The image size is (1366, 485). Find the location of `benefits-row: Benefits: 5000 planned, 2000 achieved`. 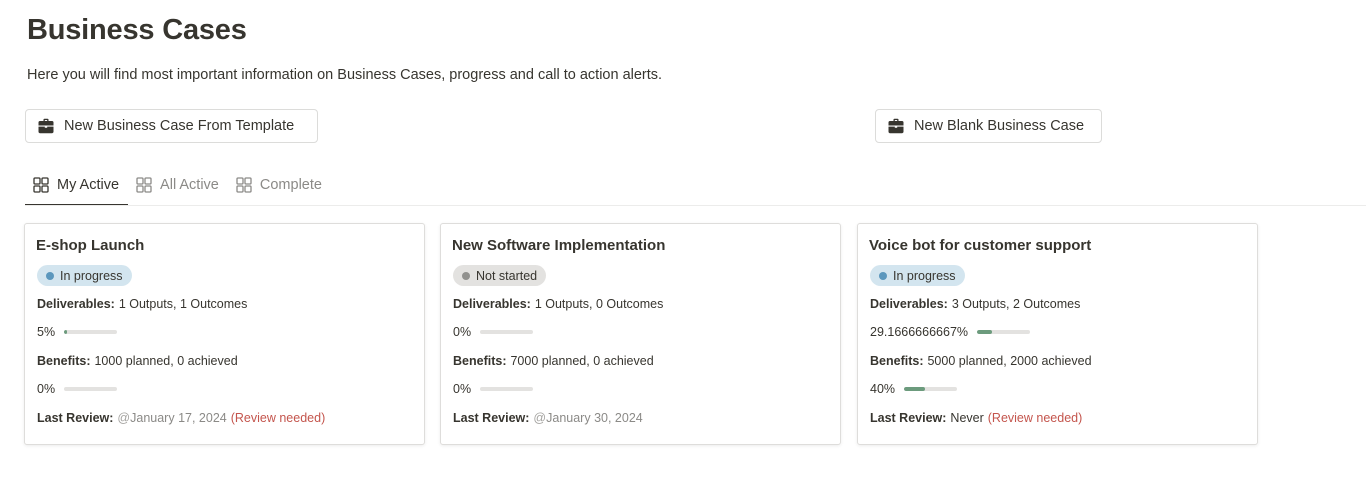

benefits-row: Benefits: 5000 planned, 2000 achieved is located at coordinates (981, 361).